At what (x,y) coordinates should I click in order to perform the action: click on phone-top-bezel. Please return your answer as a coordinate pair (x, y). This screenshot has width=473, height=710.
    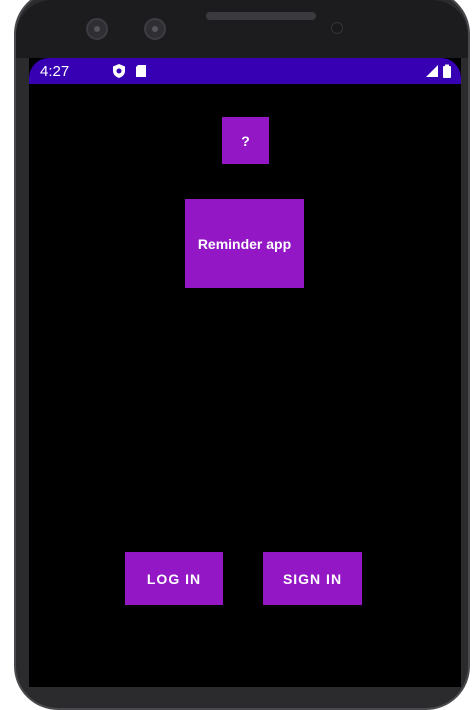
    Looking at the image, I should click on (242, 29).